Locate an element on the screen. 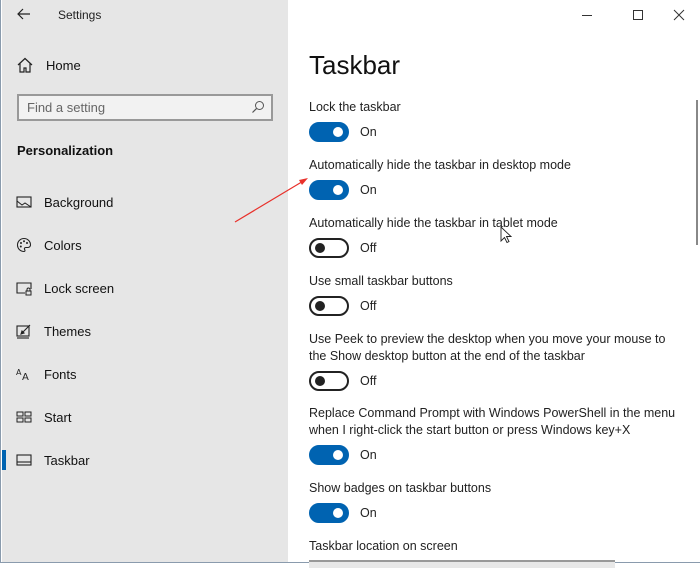 This screenshot has width=700, height=568. lock-screen-icon is located at coordinates (24, 289).